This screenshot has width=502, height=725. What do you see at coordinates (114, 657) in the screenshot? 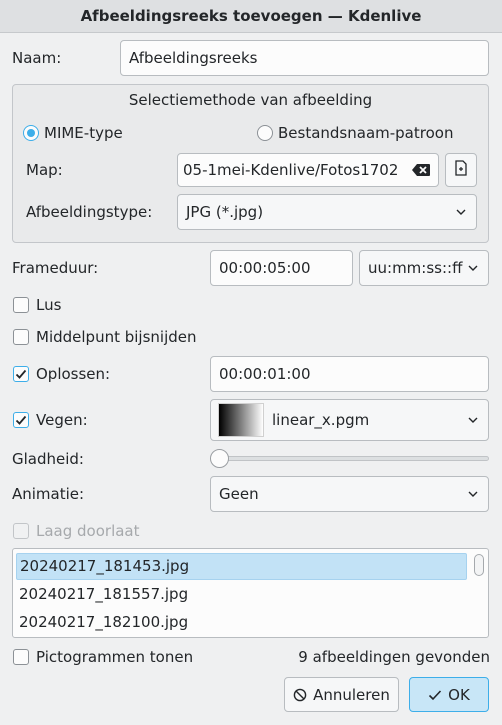
I see `show-thumbnails-label: Pictogrammen tonen` at bounding box center [114, 657].